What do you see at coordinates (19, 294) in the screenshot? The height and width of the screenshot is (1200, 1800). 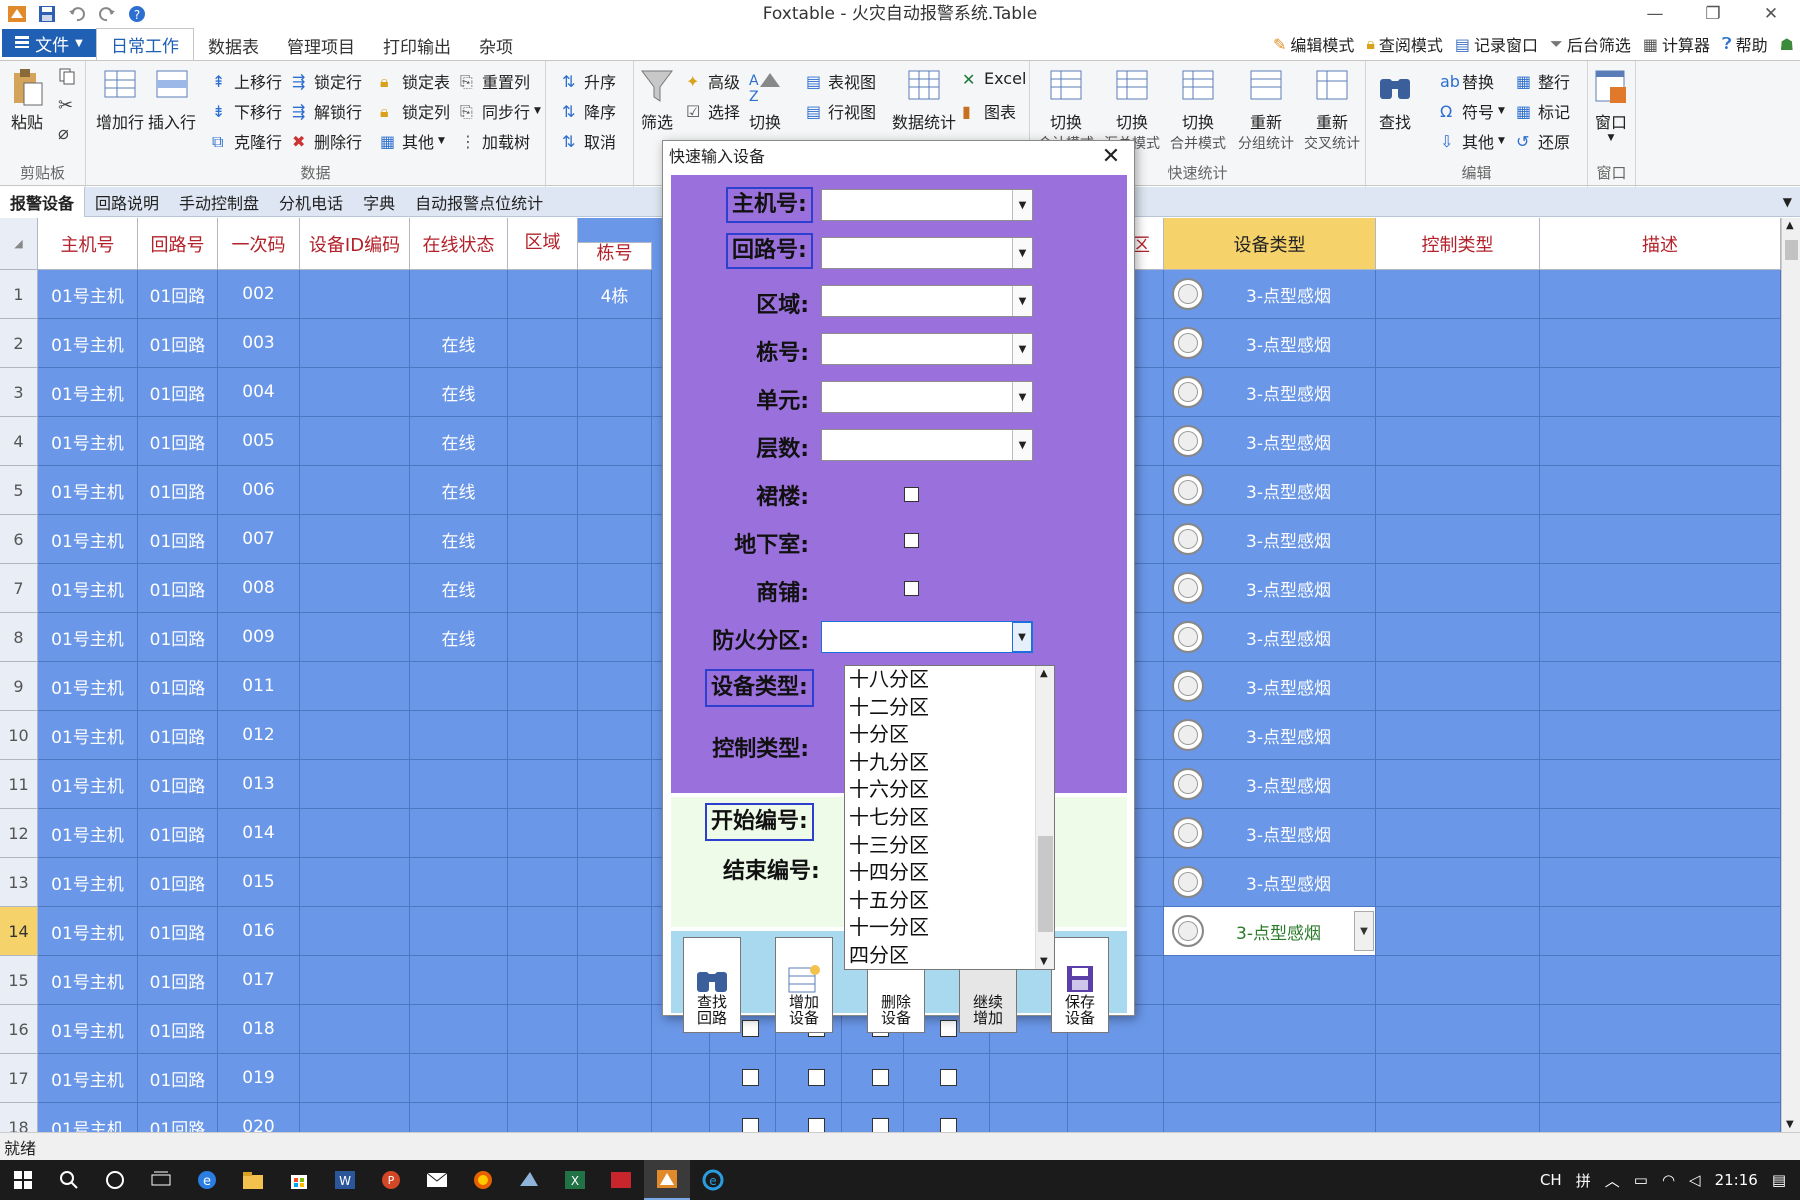 I see `row-number: 1` at bounding box center [19, 294].